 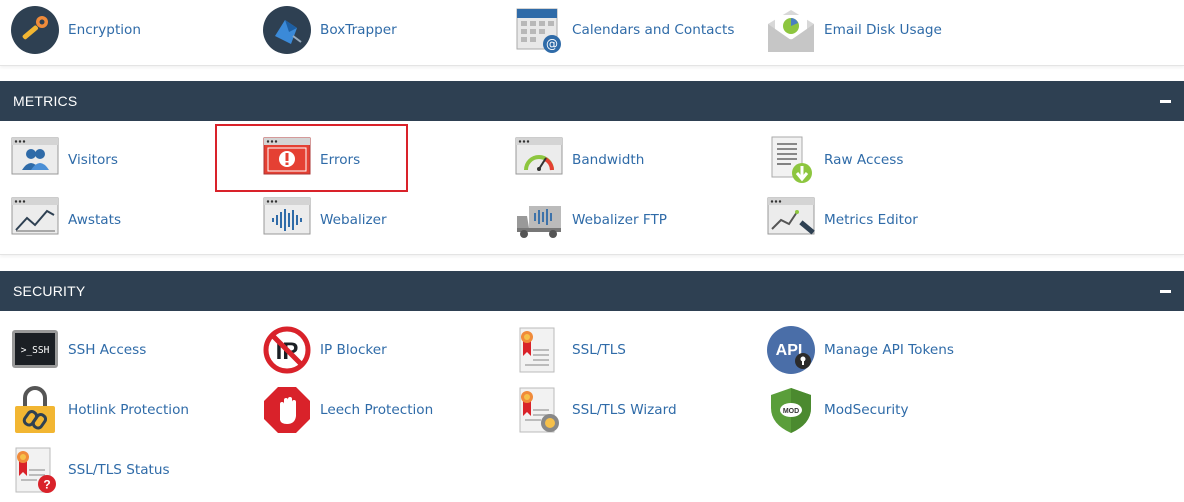 I want to click on item-label: Email Disk Usage, so click(x=883, y=30).